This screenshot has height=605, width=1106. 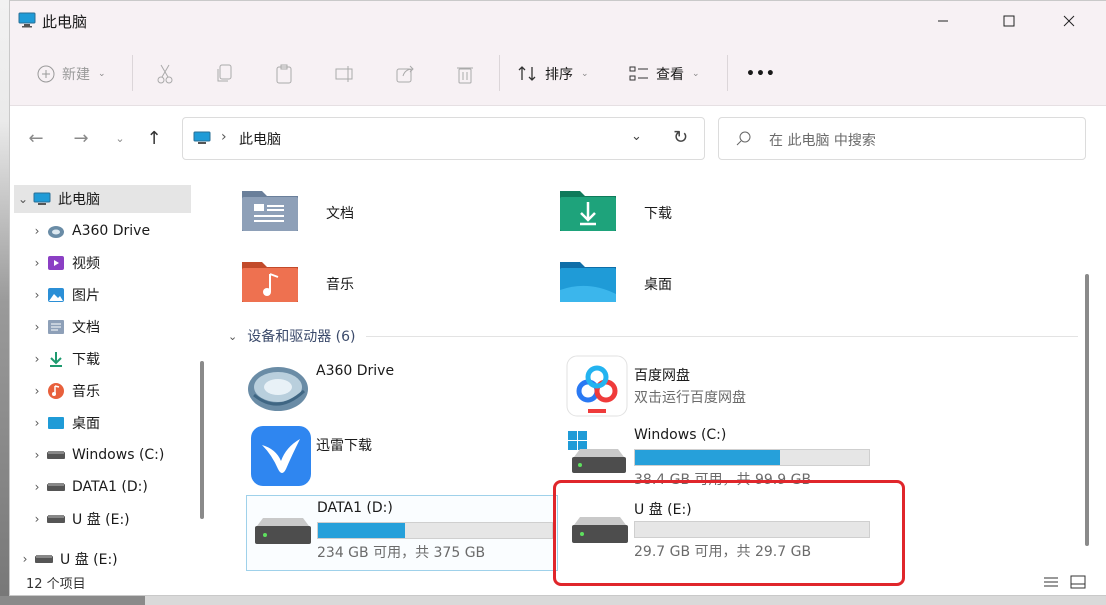 I want to click on forward-button: →, so click(x=81, y=138).